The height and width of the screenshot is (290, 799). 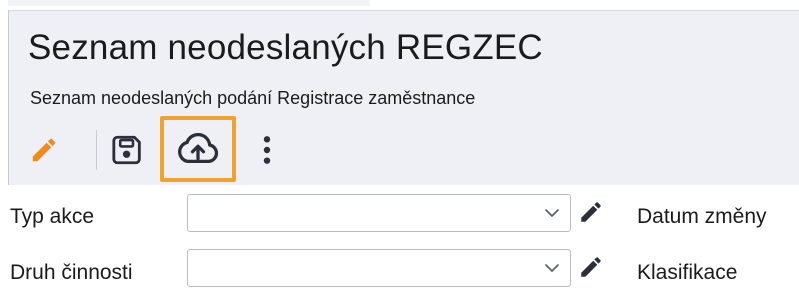 What do you see at coordinates (71, 272) in the screenshot?
I see `field-label-druh-cinnosti: Druh činnosti` at bounding box center [71, 272].